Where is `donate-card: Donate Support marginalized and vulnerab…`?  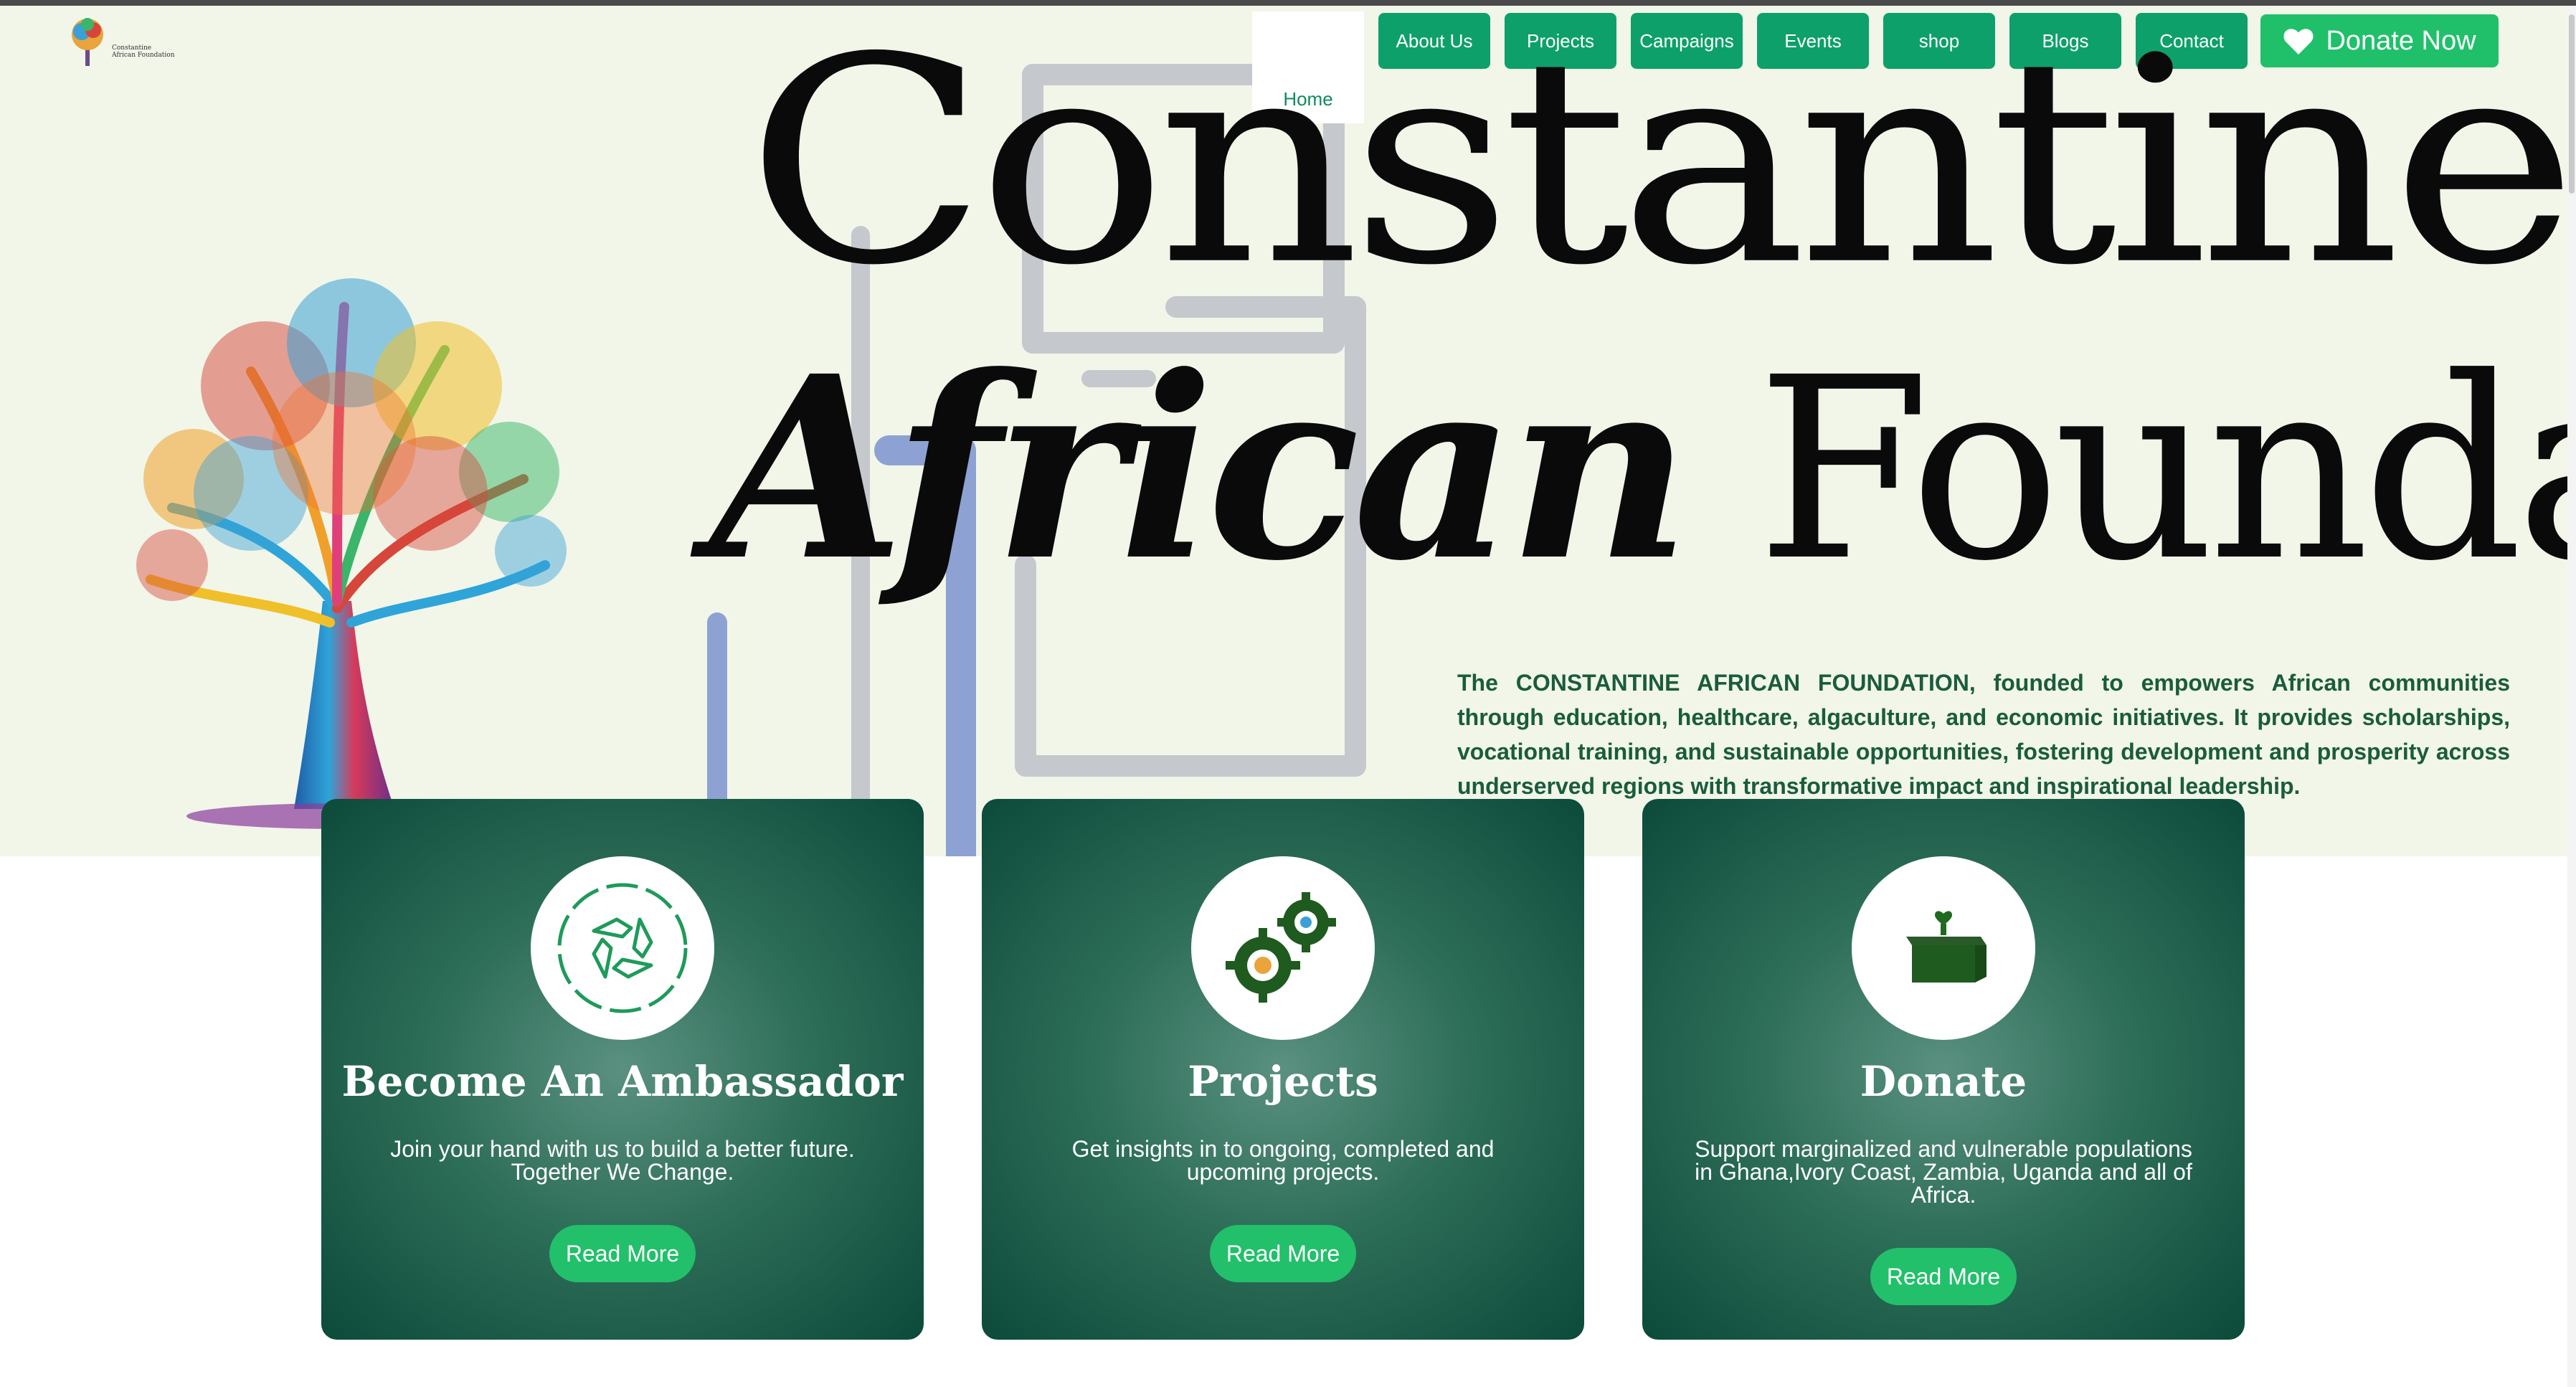 donate-card: Donate Support marginalized and vulnerab… is located at coordinates (1943, 1069).